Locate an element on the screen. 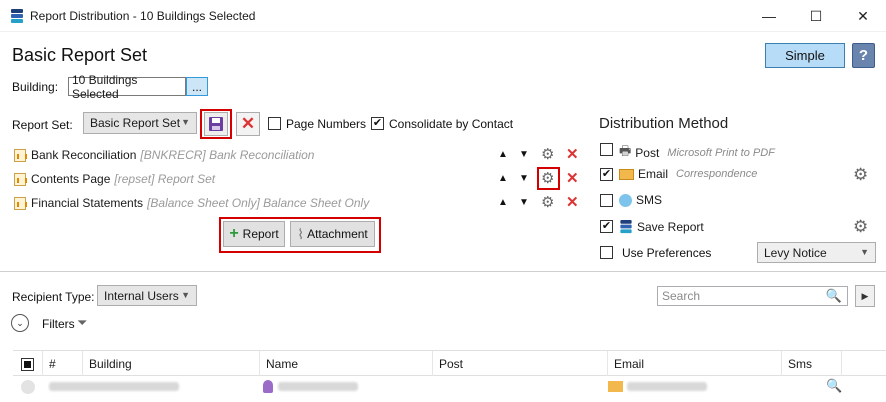 The height and width of the screenshot is (402, 886). filter-icon: ⏷ is located at coordinates (82, 323).